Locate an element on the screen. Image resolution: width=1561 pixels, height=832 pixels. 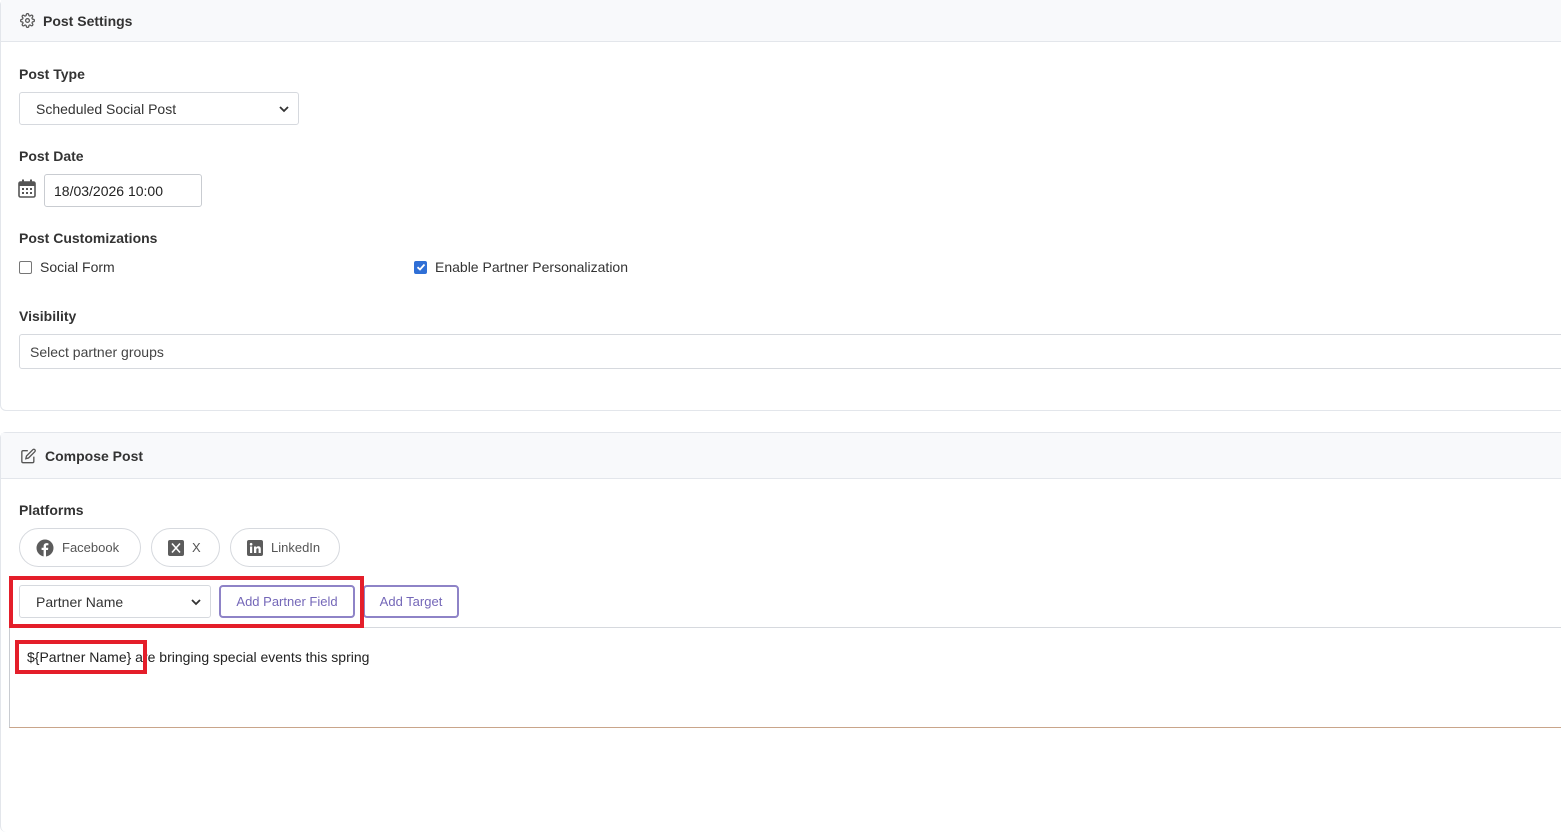
linkedin-icon is located at coordinates (255, 547).